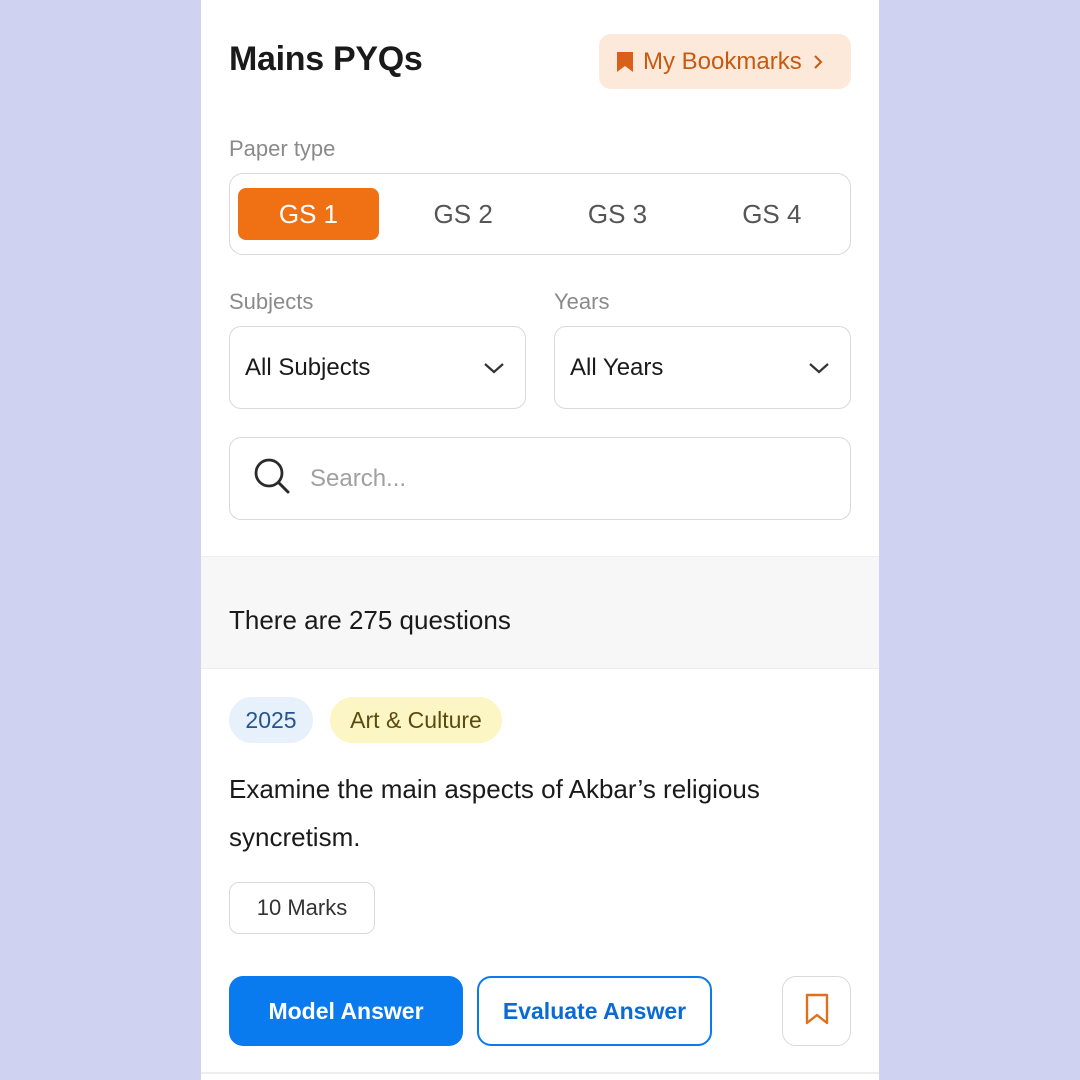 The image size is (1080, 1080). I want to click on bookmark-question-button, so click(816, 1011).